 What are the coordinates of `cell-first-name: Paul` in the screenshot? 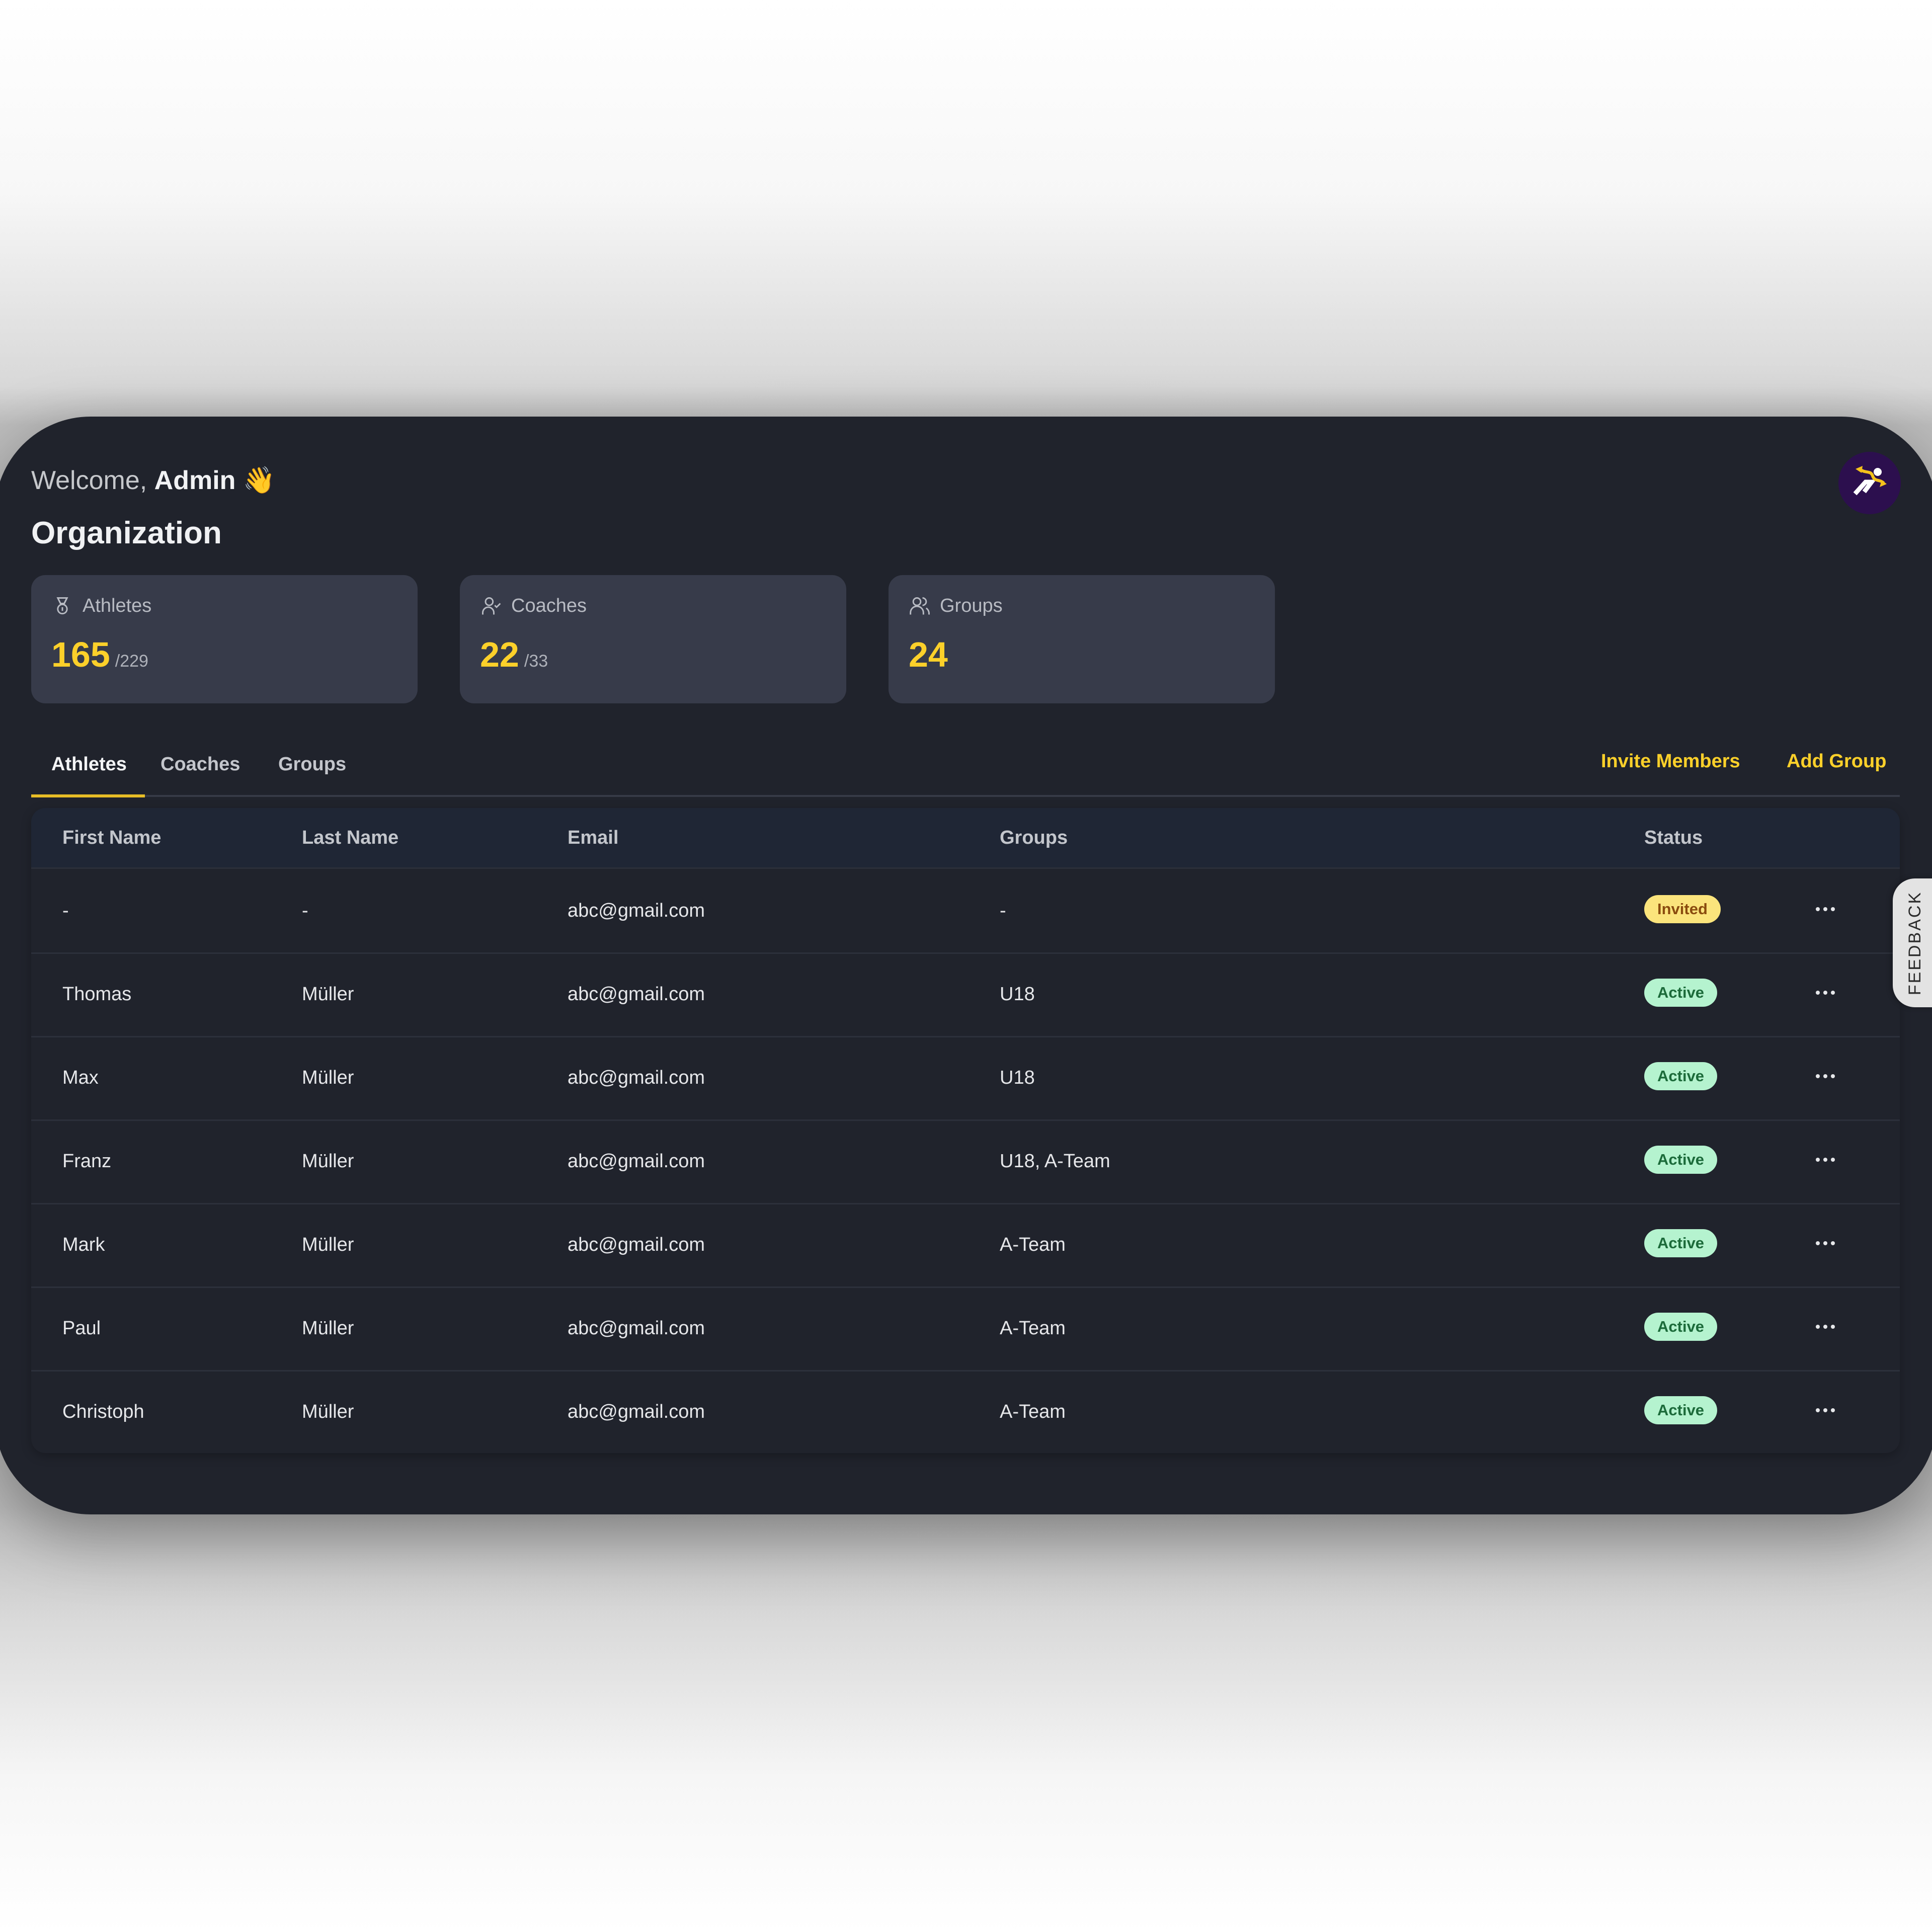 It's located at (81, 1328).